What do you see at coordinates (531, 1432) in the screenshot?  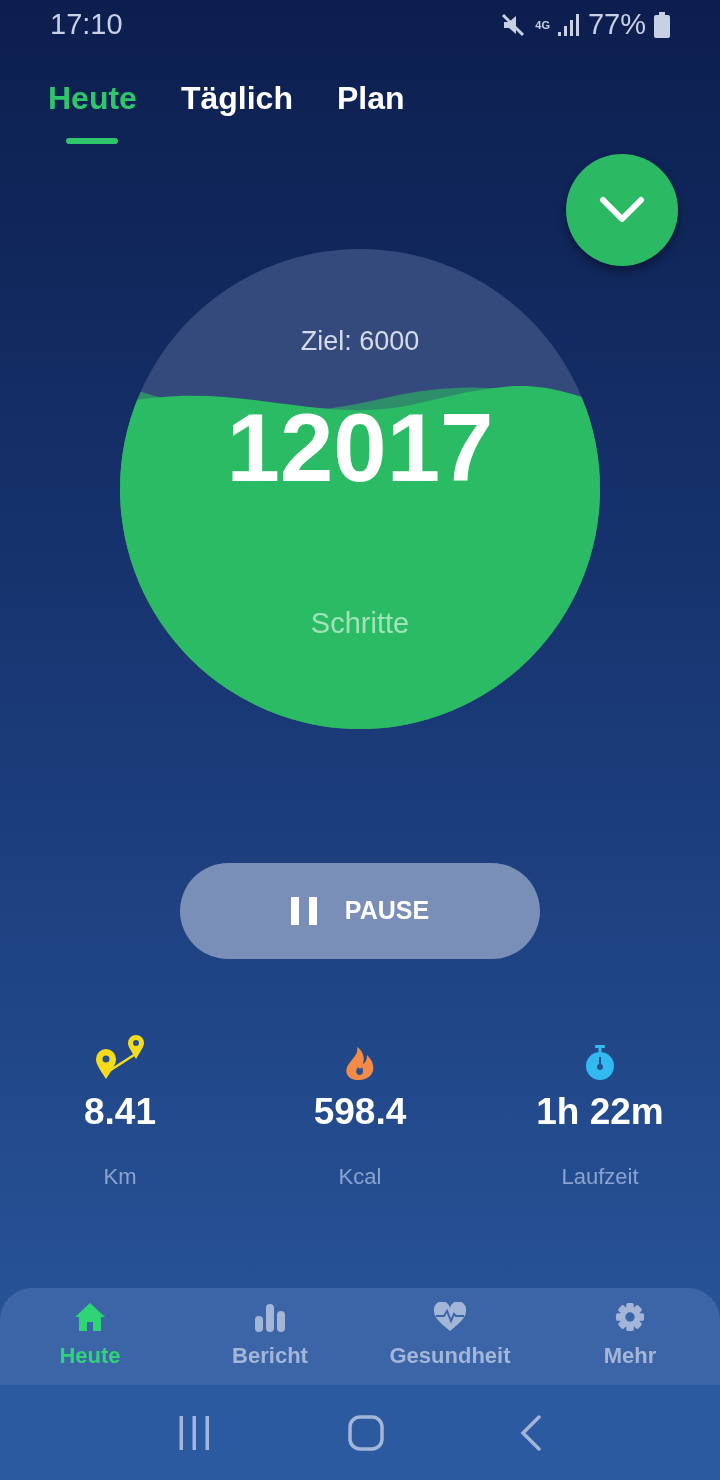 I see `back-icon` at bounding box center [531, 1432].